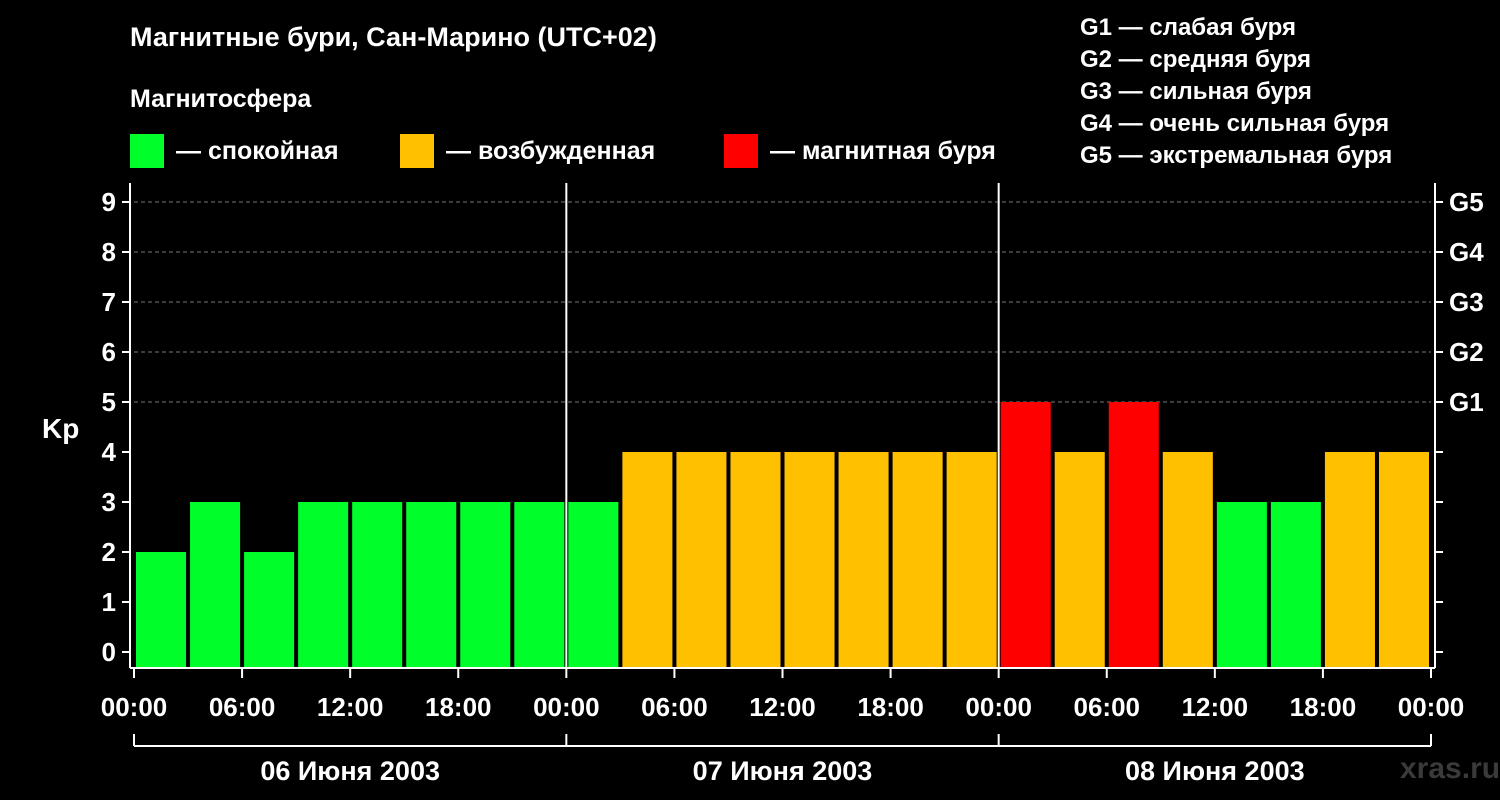 This screenshot has height=800, width=1500. I want to click on day-label: 07 Июня 2003, so click(783, 771).